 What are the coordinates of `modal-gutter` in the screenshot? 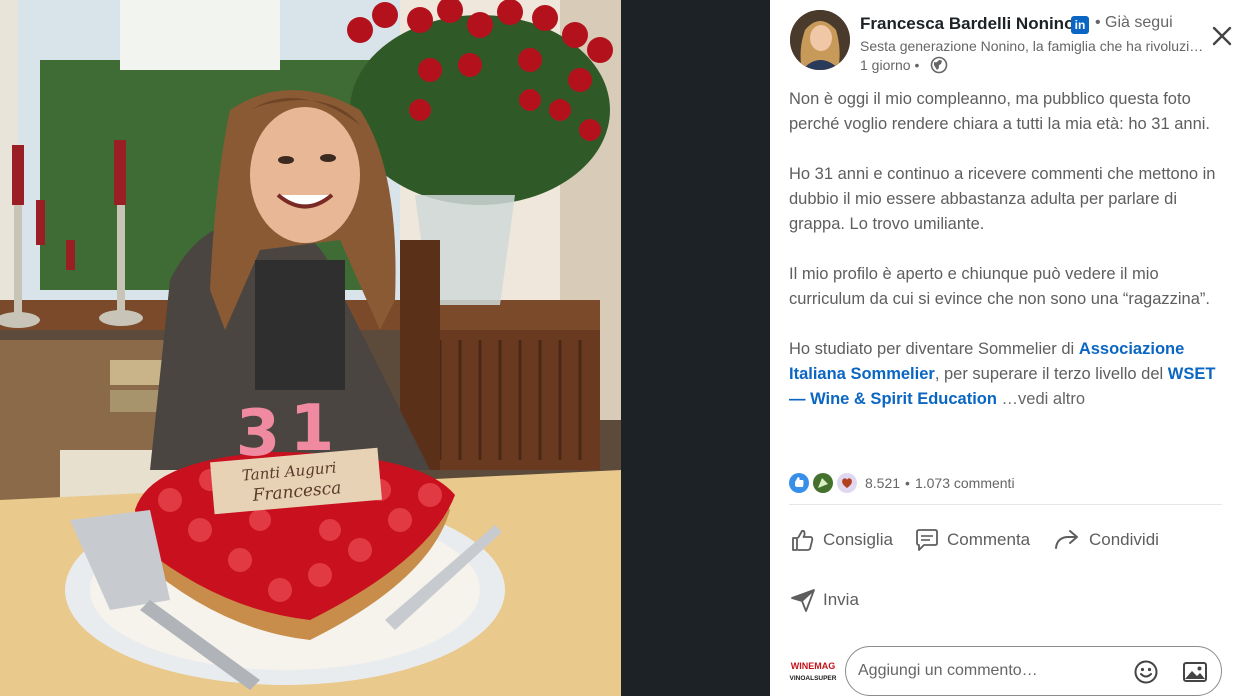 It's located at (695, 348).